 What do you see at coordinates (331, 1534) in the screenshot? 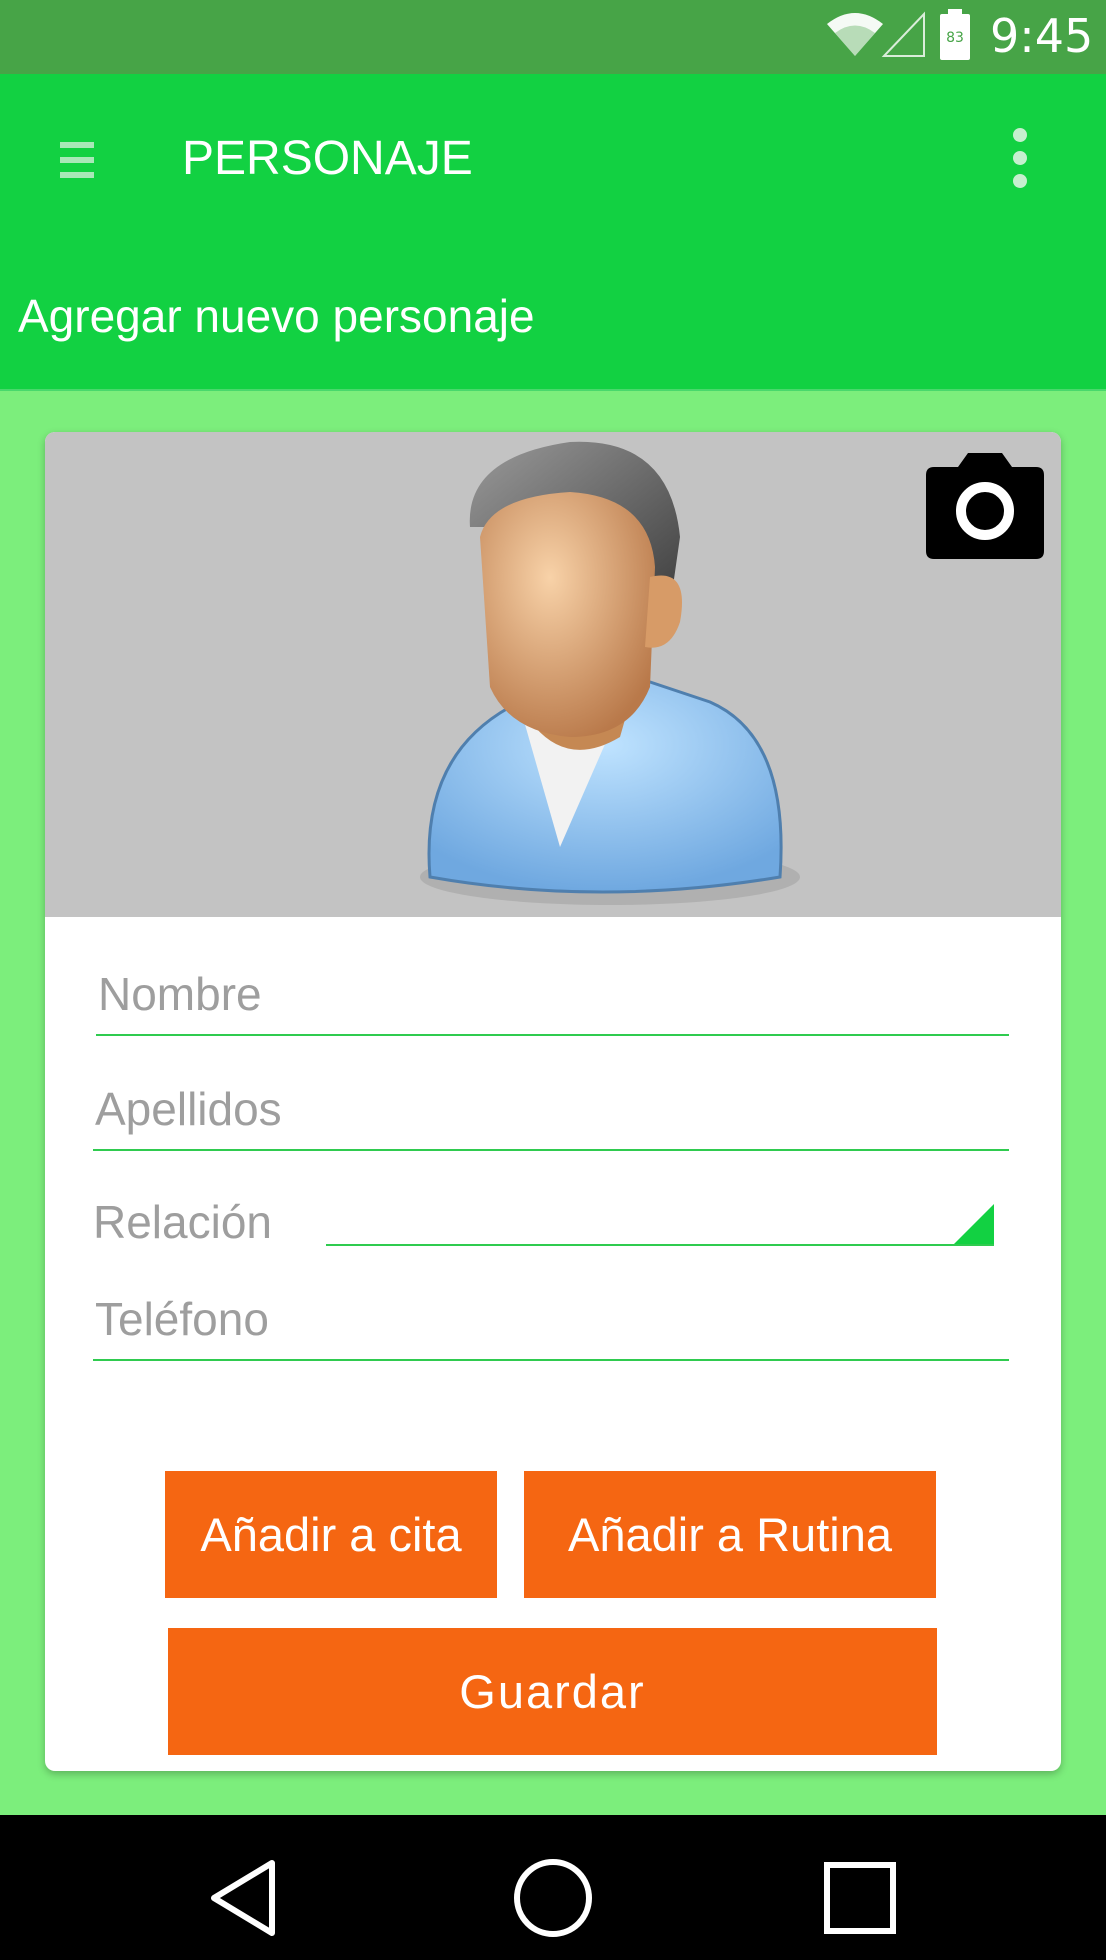
I see `anadir-cita-button: Añadir a cita` at bounding box center [331, 1534].